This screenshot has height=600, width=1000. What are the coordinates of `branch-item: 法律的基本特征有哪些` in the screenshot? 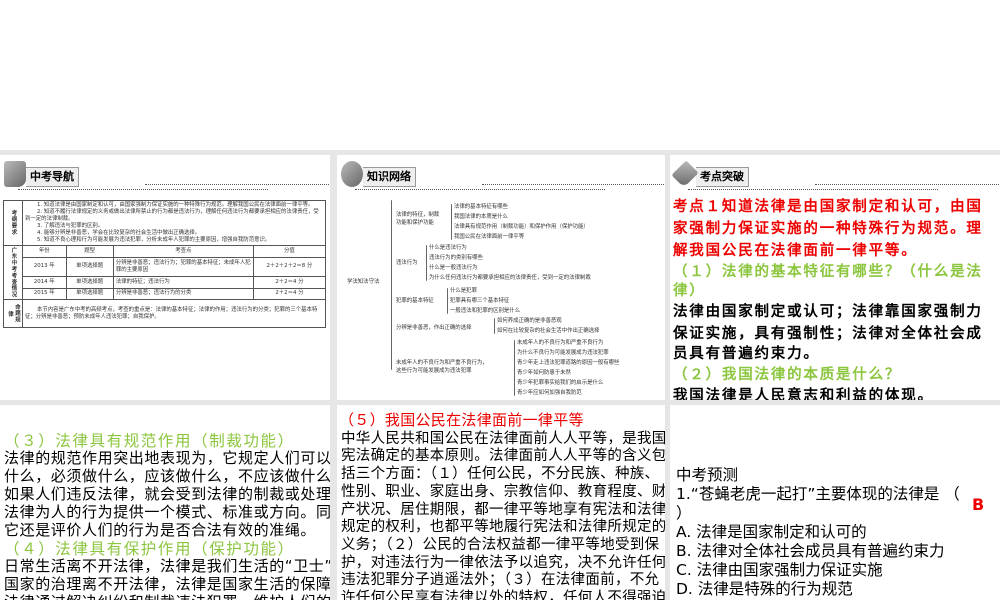 It's located at (481, 207).